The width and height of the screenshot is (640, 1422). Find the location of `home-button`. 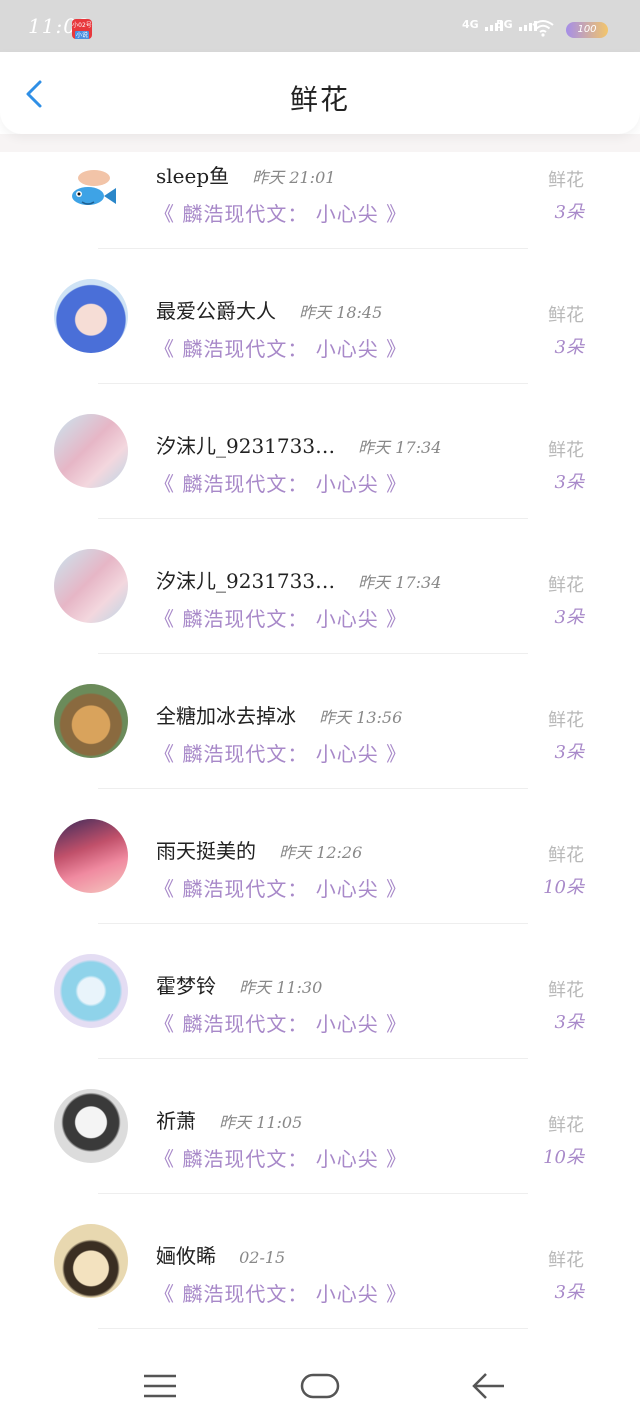

home-button is located at coordinates (320, 1386).